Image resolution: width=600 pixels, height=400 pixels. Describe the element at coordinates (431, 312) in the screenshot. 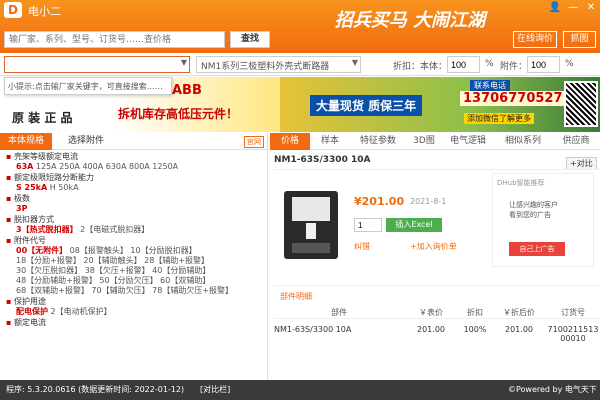

I see `column-header: ￥表价` at that location.